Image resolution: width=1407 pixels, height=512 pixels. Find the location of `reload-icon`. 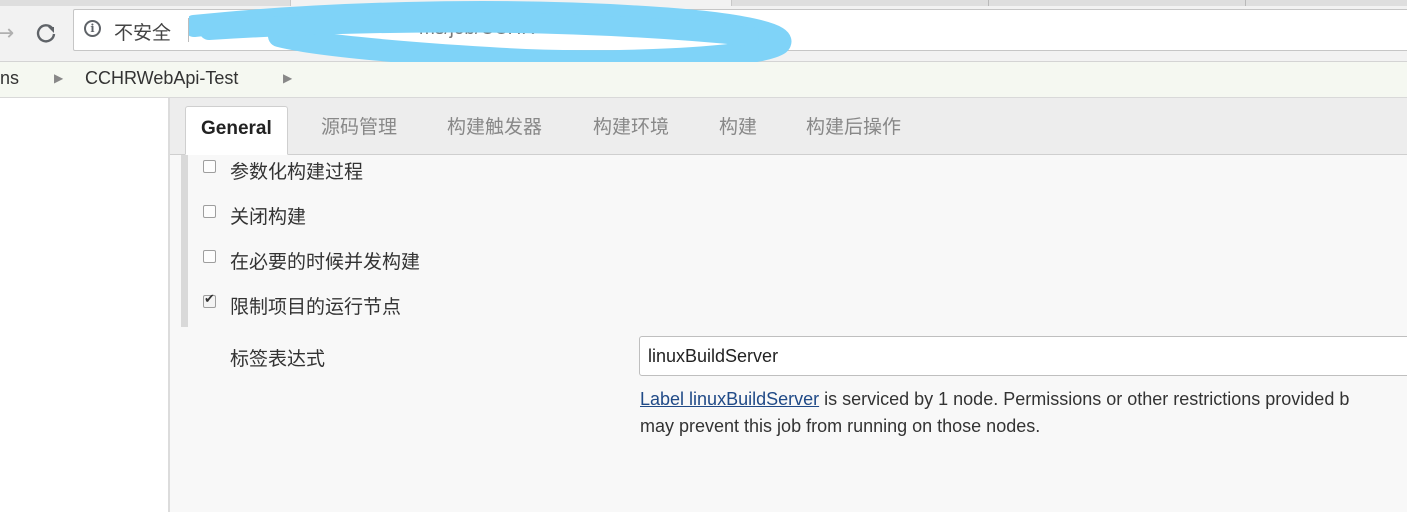

reload-icon is located at coordinates (46, 33).